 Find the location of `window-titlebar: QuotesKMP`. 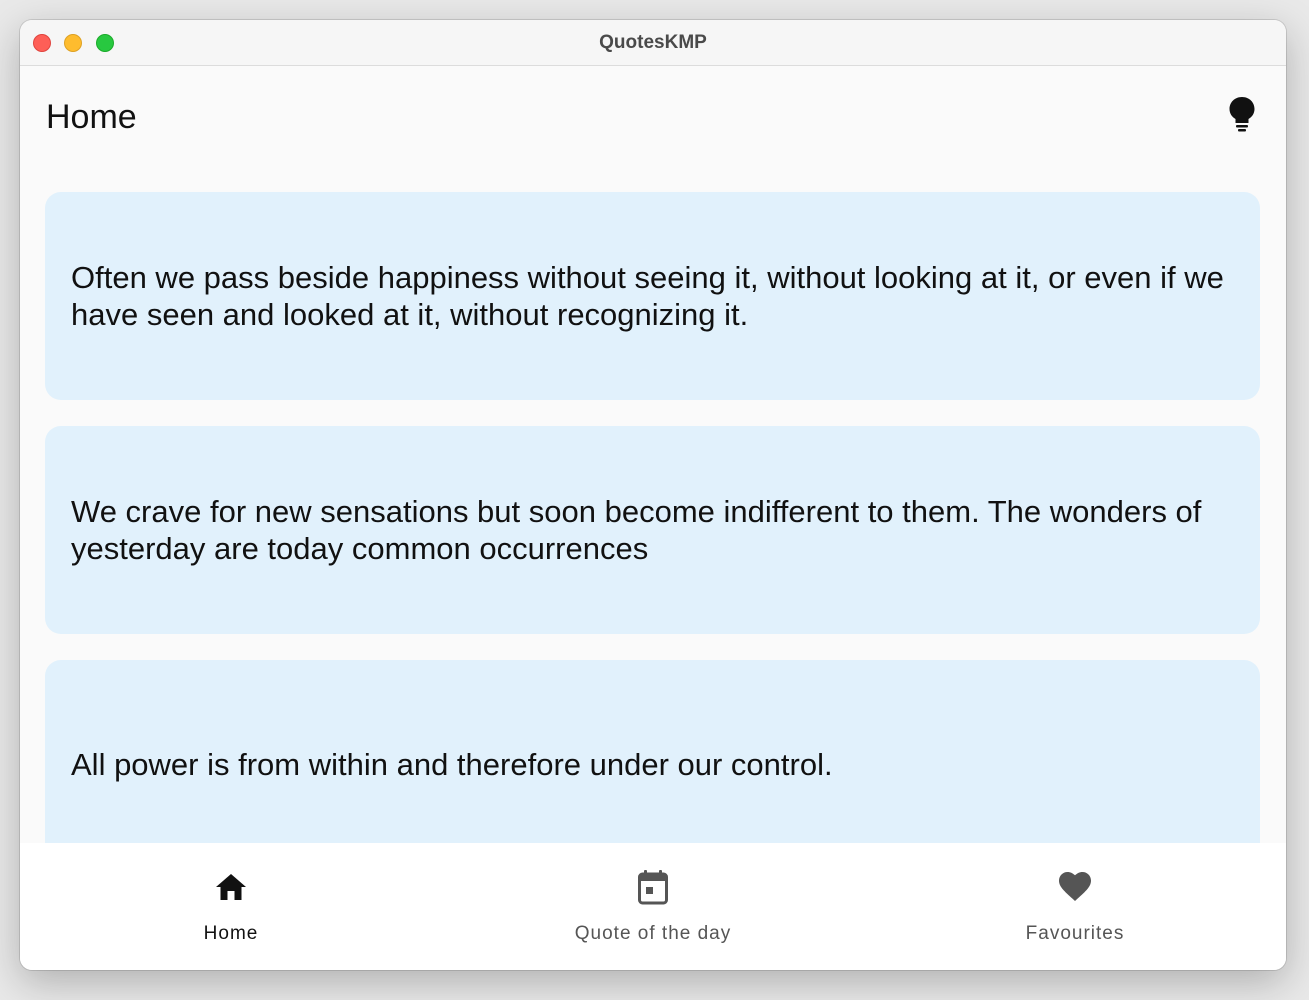

window-titlebar: QuotesKMP is located at coordinates (653, 43).